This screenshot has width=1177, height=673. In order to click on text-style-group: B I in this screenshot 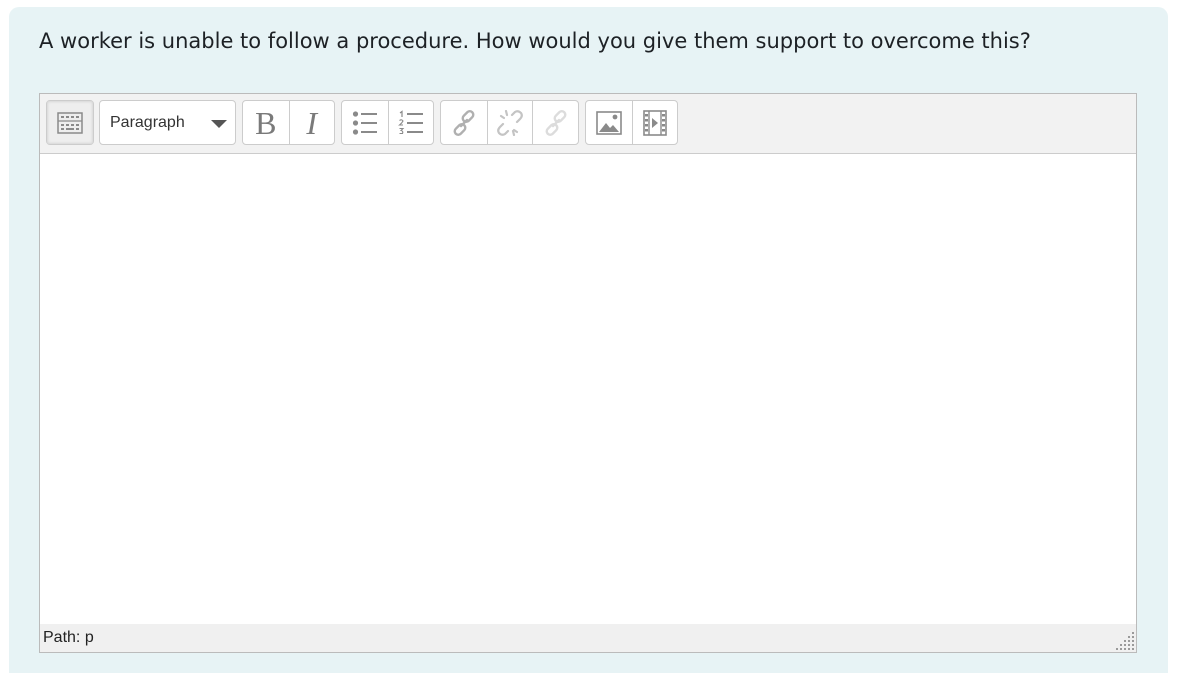, I will do `click(288, 122)`.